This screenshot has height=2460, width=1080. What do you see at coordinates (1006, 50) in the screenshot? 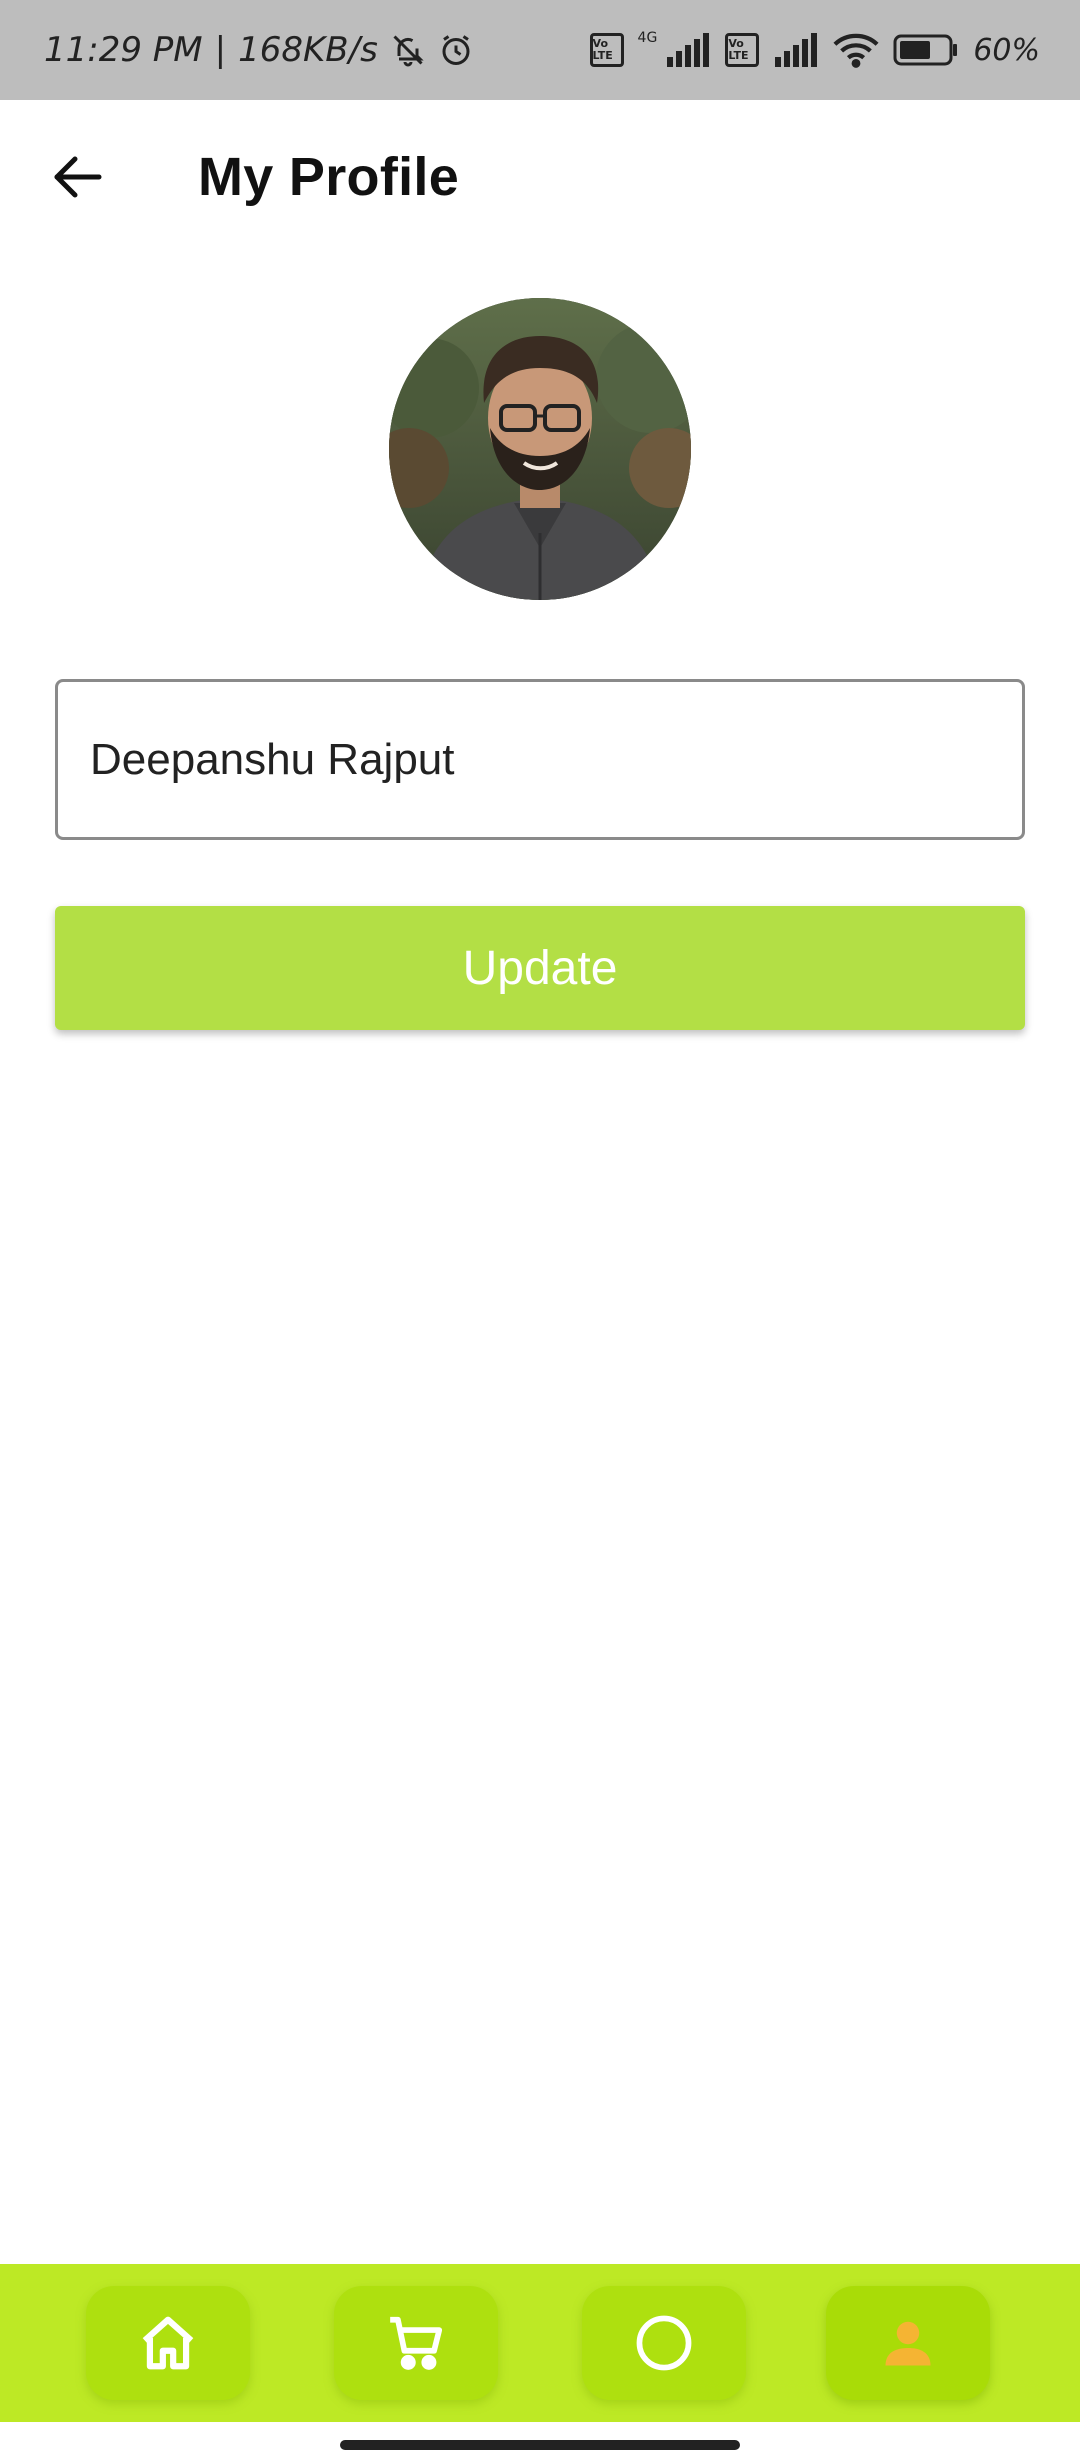
I see `battery-percent: 60%` at bounding box center [1006, 50].